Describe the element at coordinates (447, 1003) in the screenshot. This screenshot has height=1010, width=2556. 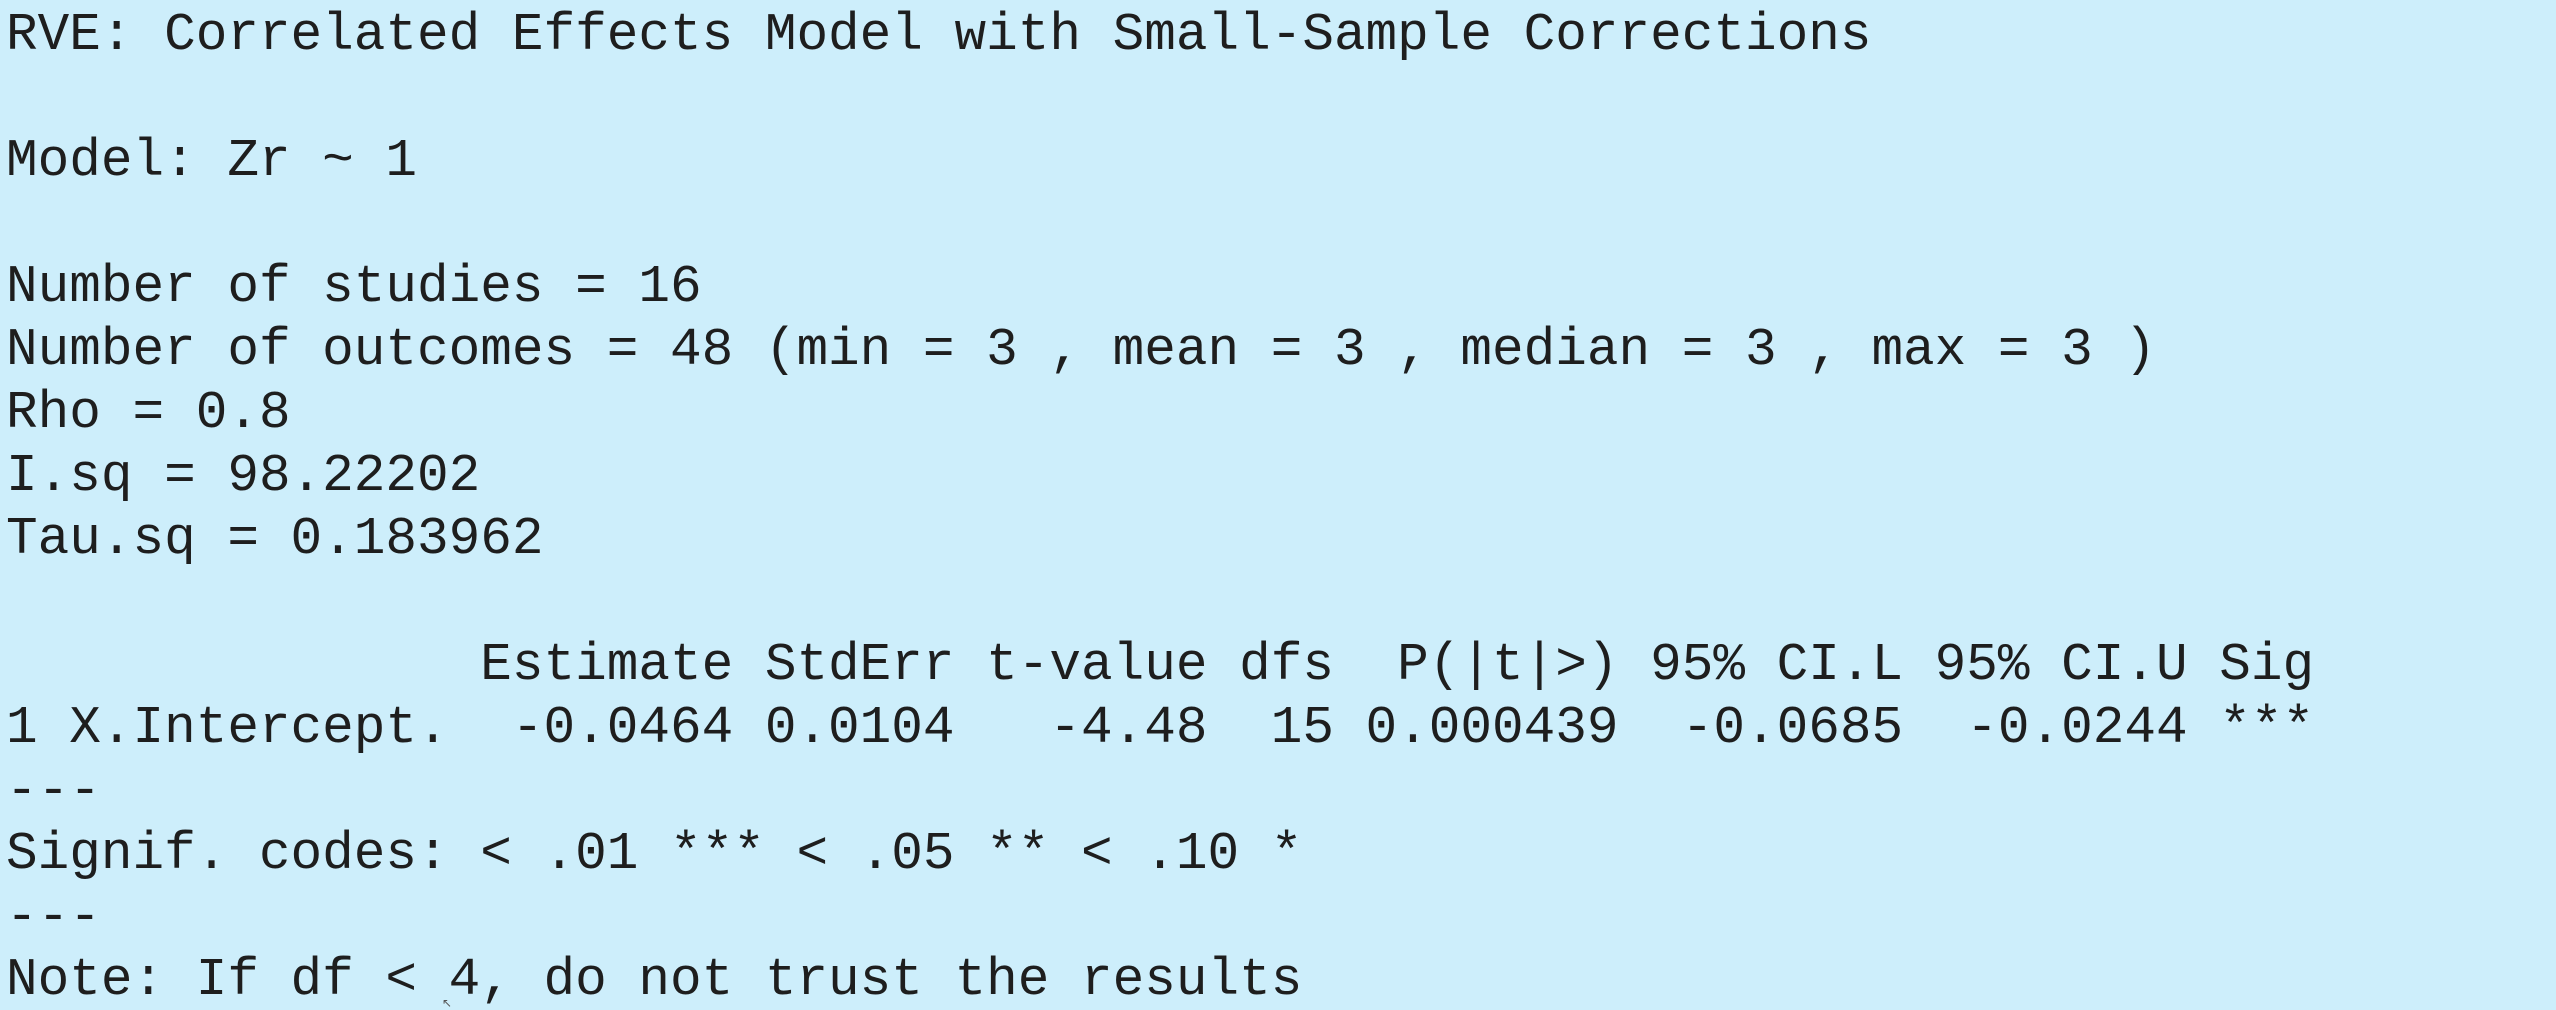
I see `mouse-cursor-icon: ↖` at that location.